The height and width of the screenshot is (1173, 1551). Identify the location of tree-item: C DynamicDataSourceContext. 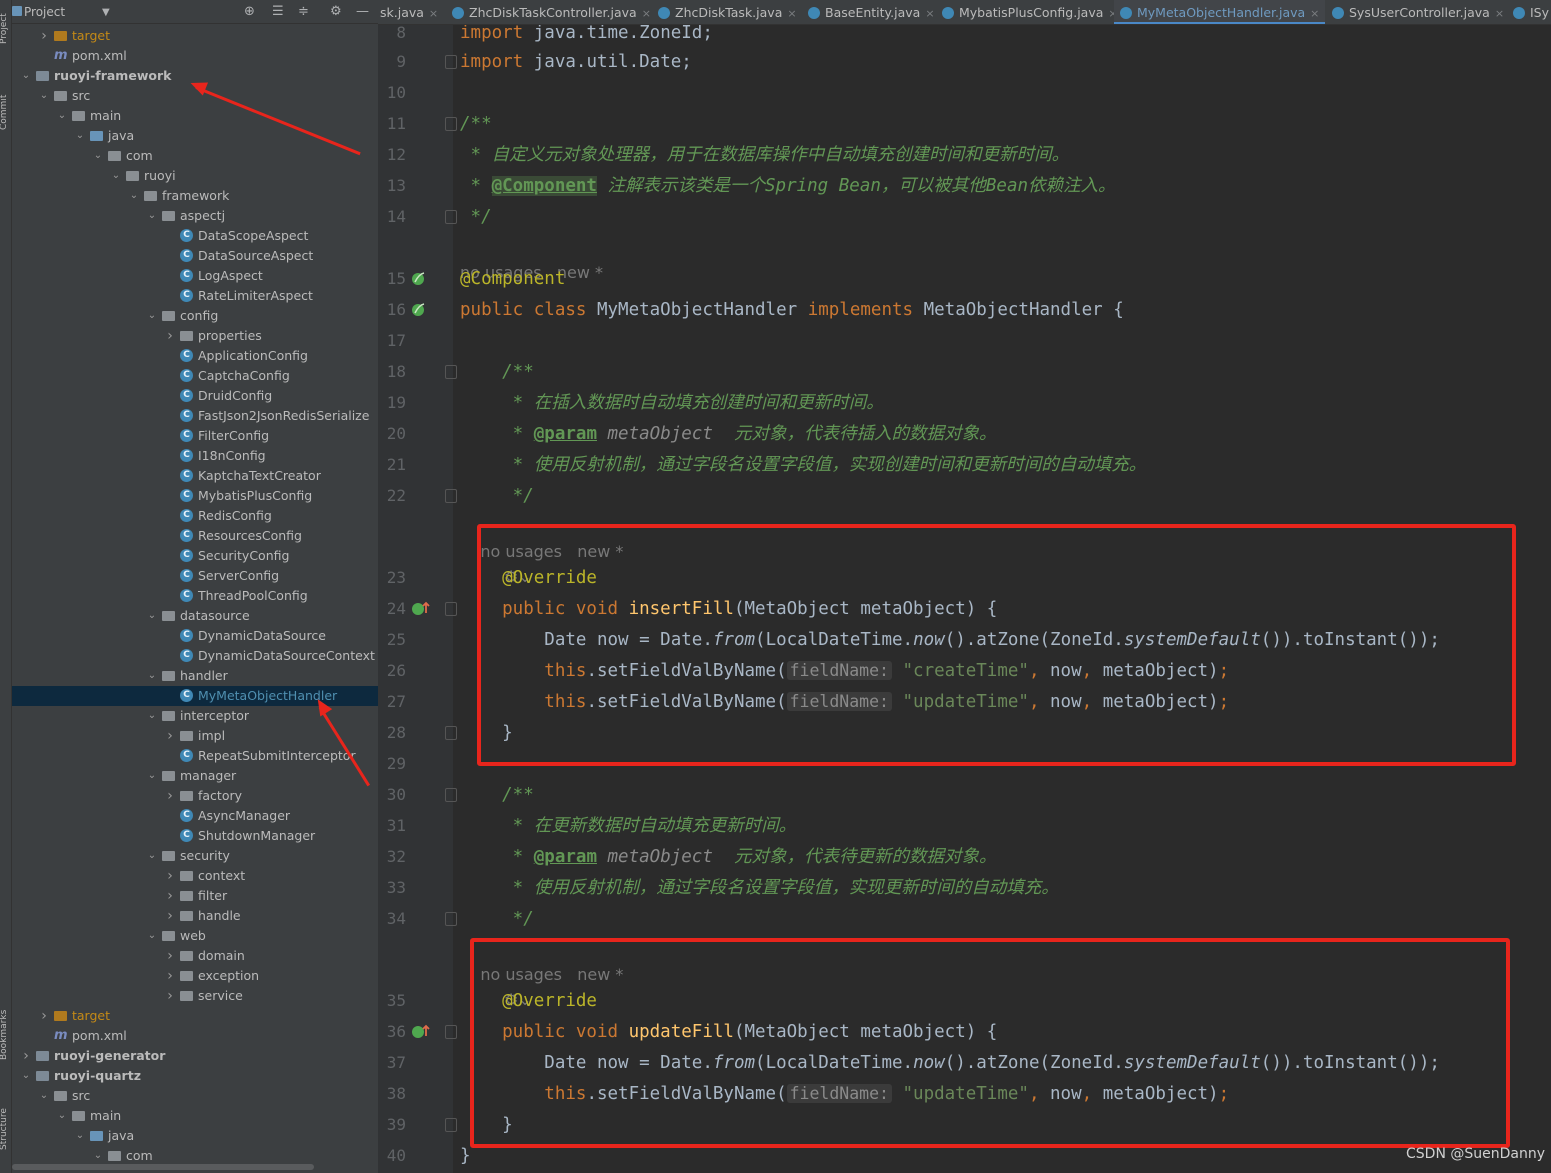
(195, 656).